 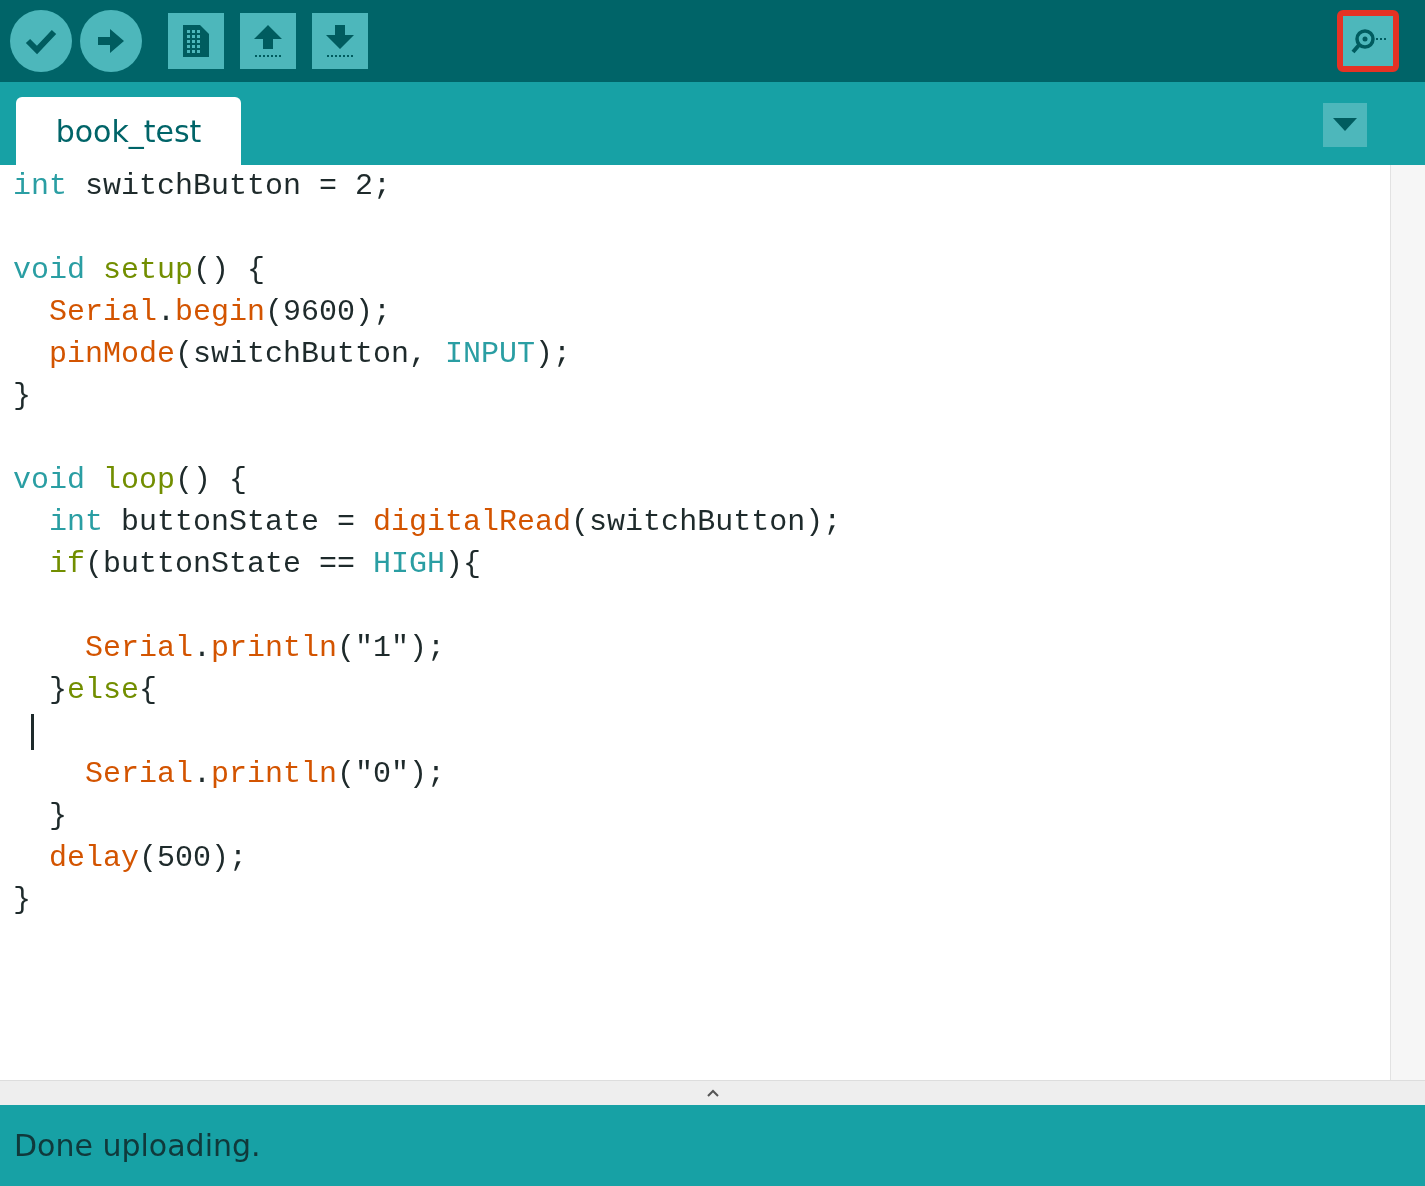 I want to click on code-line: if(buttonState == HIGH){, so click(x=265, y=564).